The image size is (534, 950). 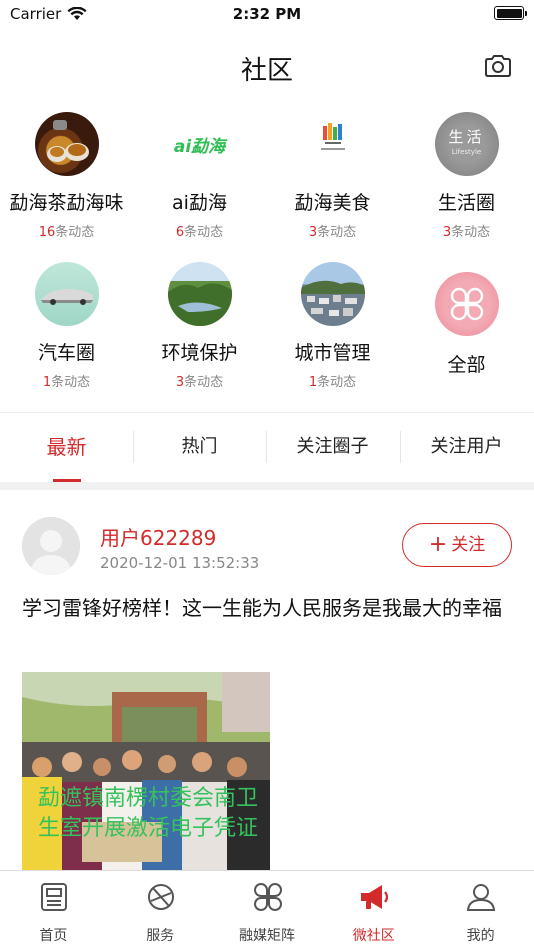 What do you see at coordinates (438, 544) in the screenshot?
I see `plus-icon: +` at bounding box center [438, 544].